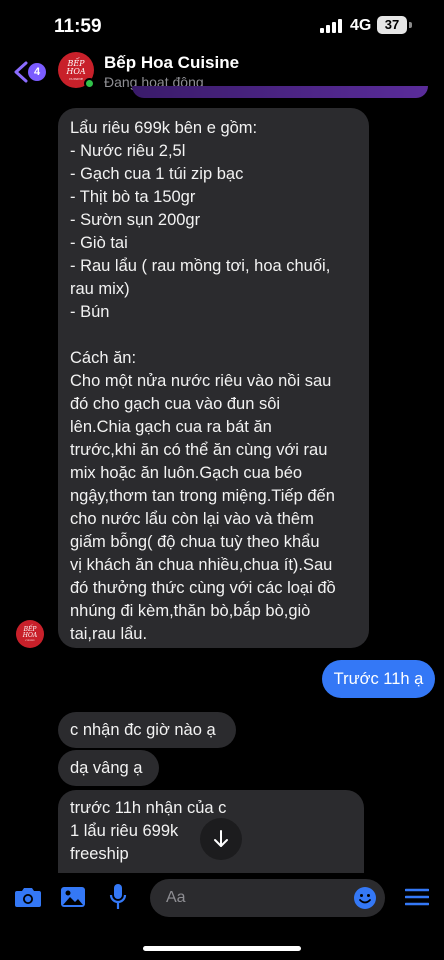 The image size is (444, 960). I want to click on message-line: rau mix), so click(100, 289).